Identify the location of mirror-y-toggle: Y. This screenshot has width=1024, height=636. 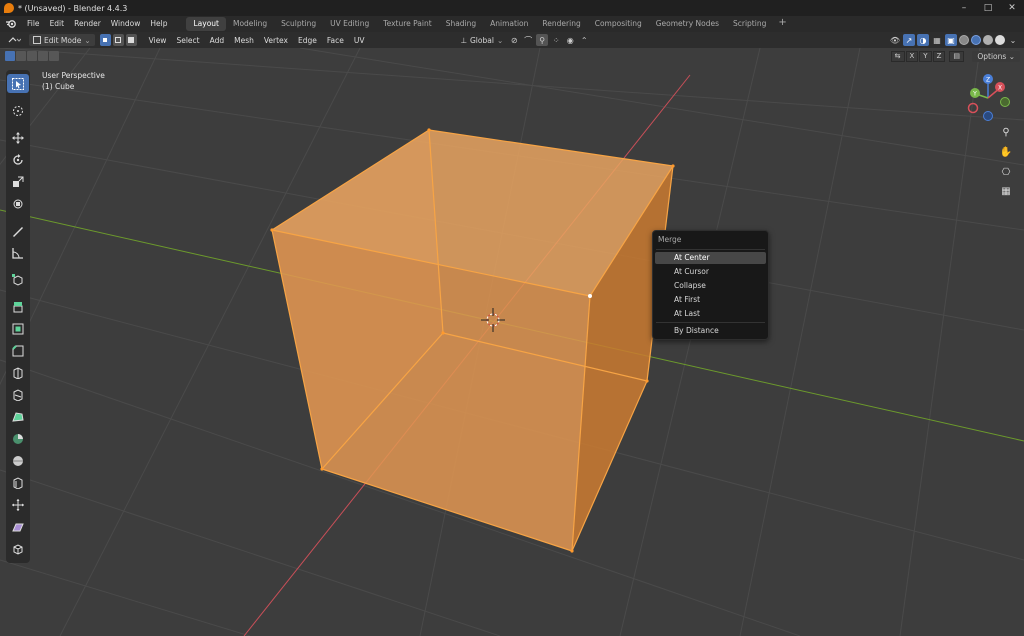
(925, 56).